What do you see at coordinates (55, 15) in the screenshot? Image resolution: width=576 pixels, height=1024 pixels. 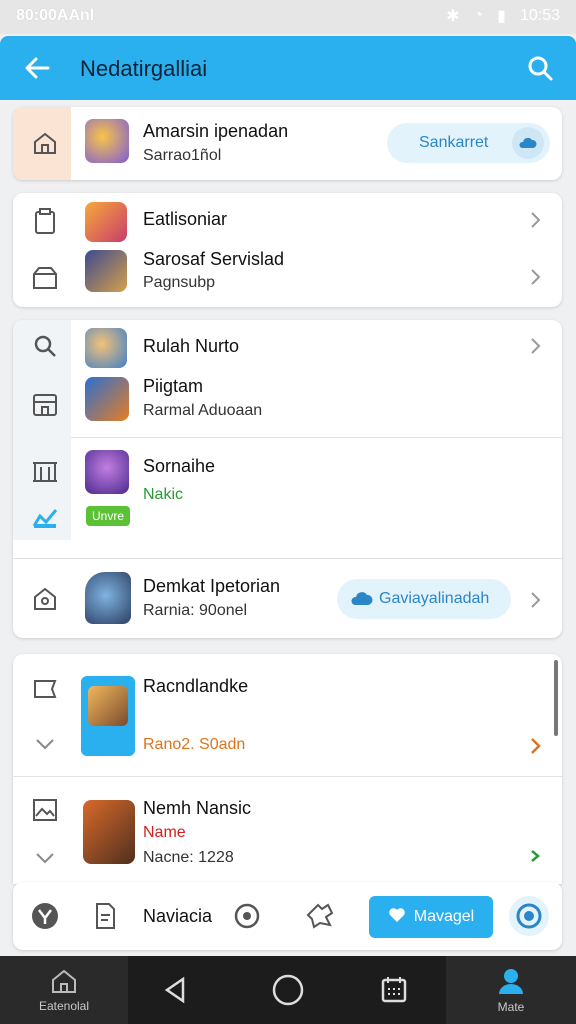 I see `status-time: 80:00AAnl` at bounding box center [55, 15].